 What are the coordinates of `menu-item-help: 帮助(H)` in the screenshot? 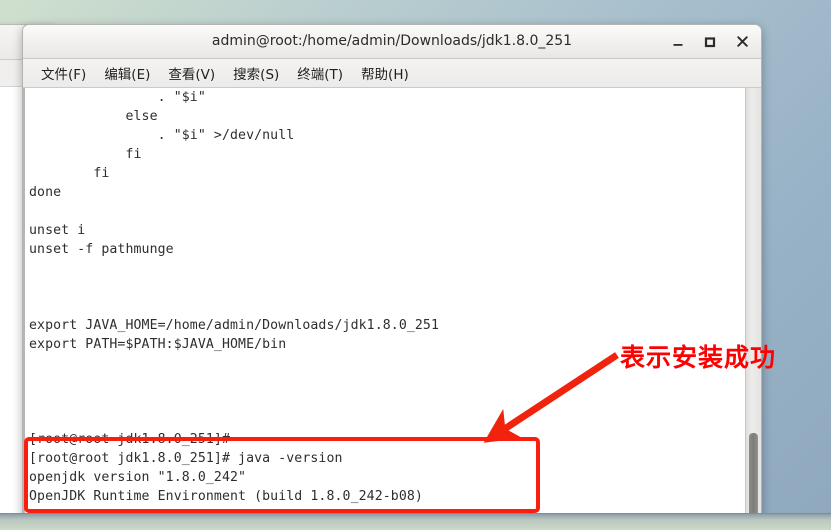 It's located at (385, 73).